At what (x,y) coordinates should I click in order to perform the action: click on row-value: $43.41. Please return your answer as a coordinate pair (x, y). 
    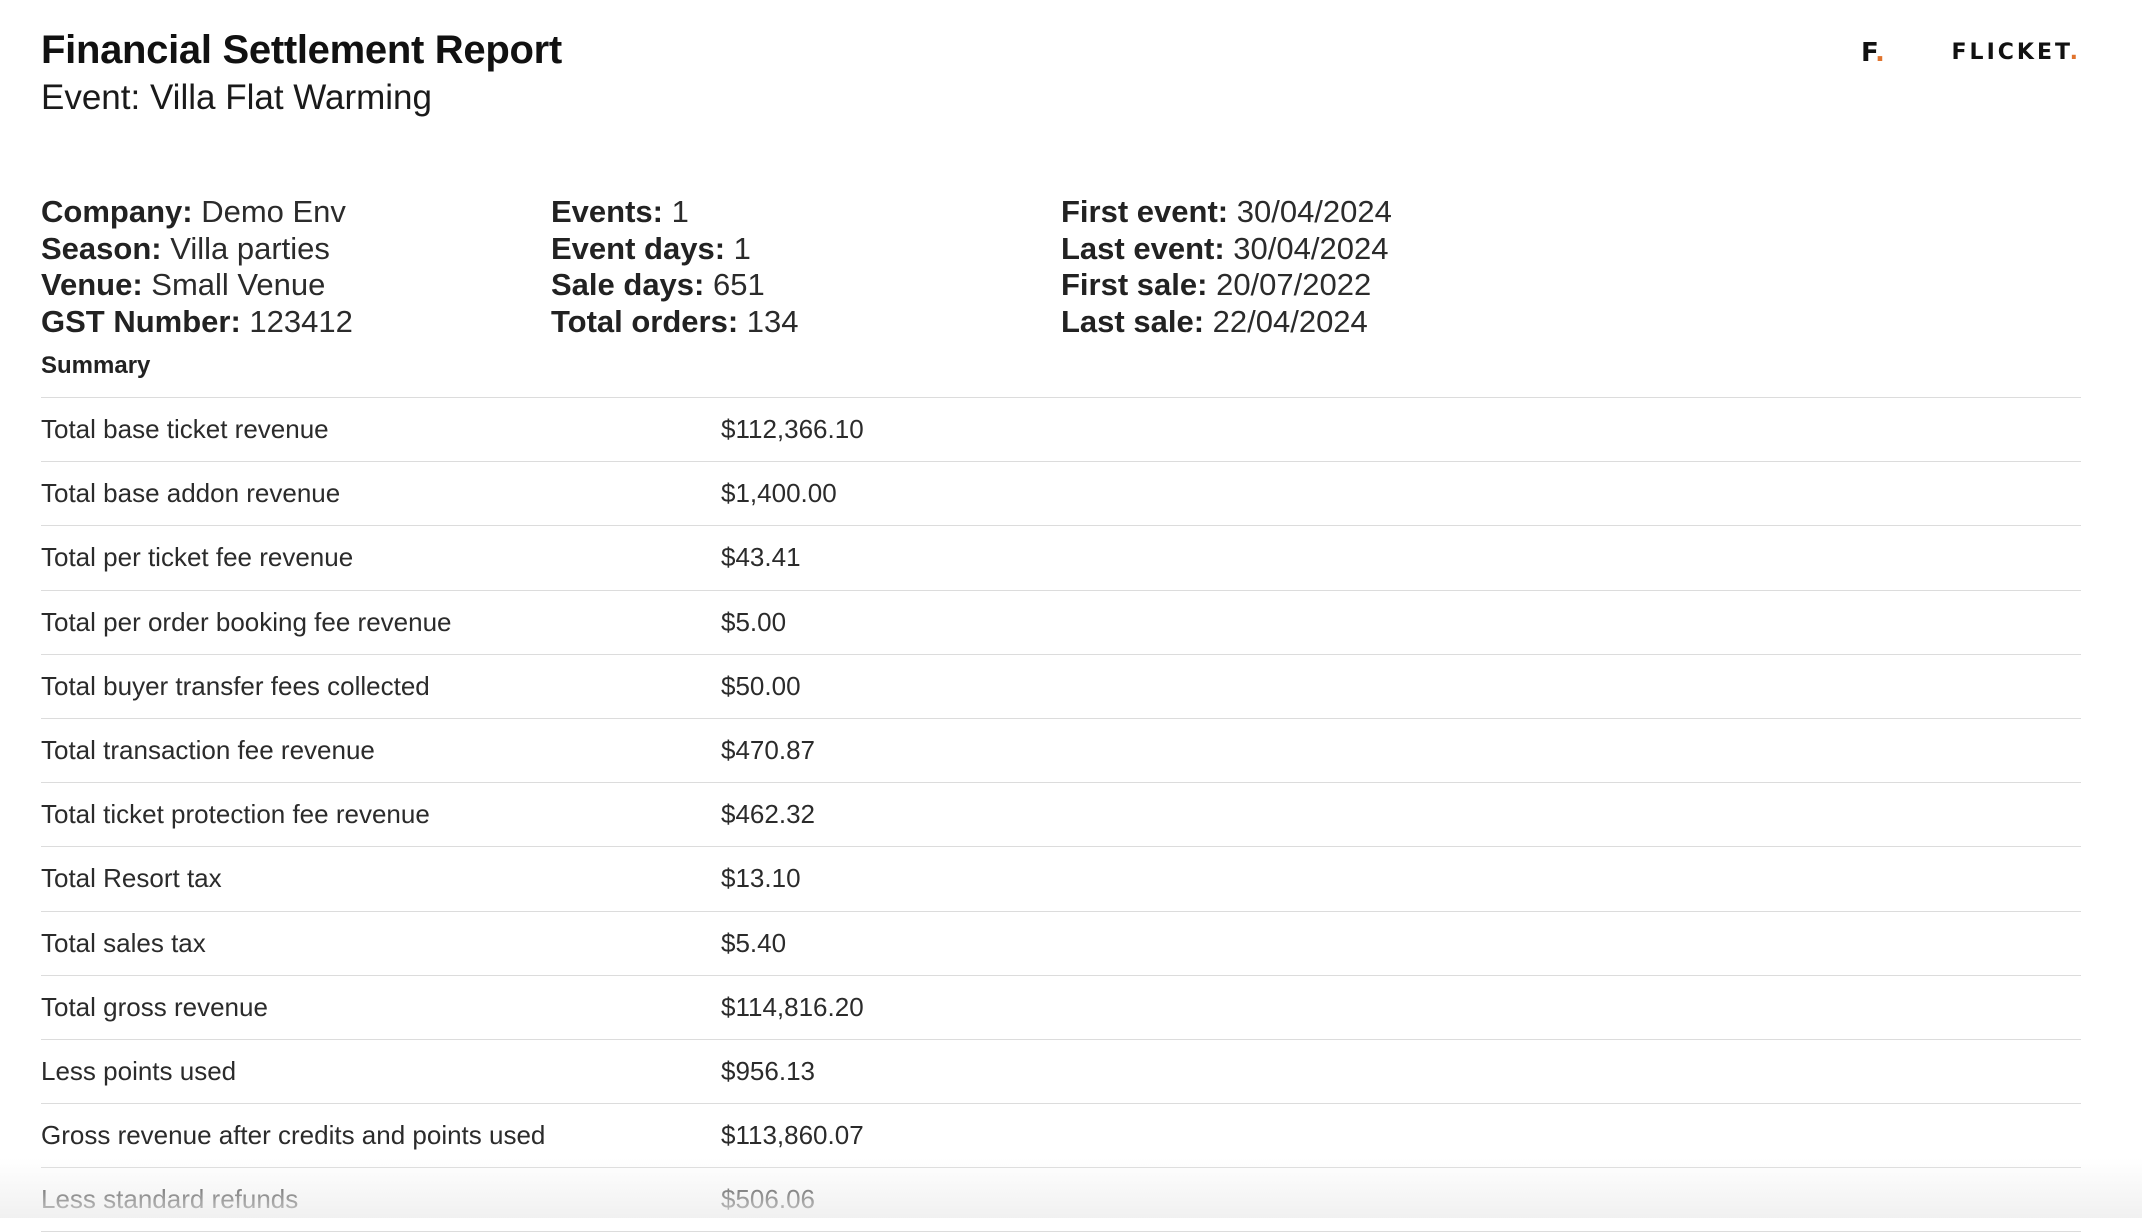
    Looking at the image, I should click on (761, 557).